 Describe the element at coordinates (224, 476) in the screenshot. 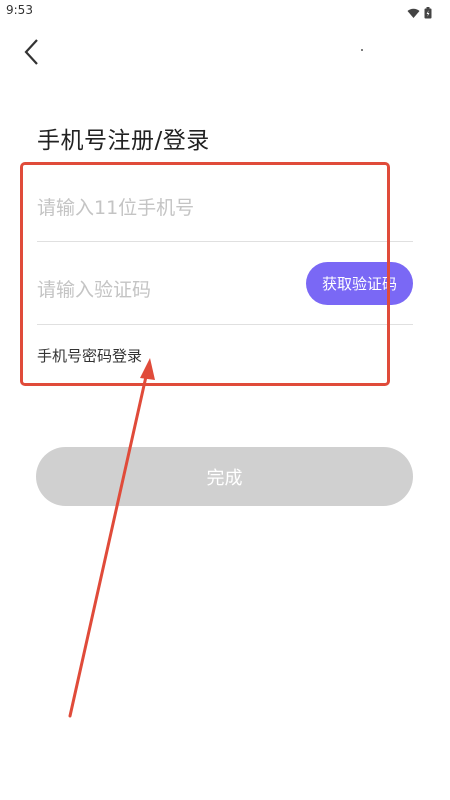

I see `done-button: 完成` at that location.